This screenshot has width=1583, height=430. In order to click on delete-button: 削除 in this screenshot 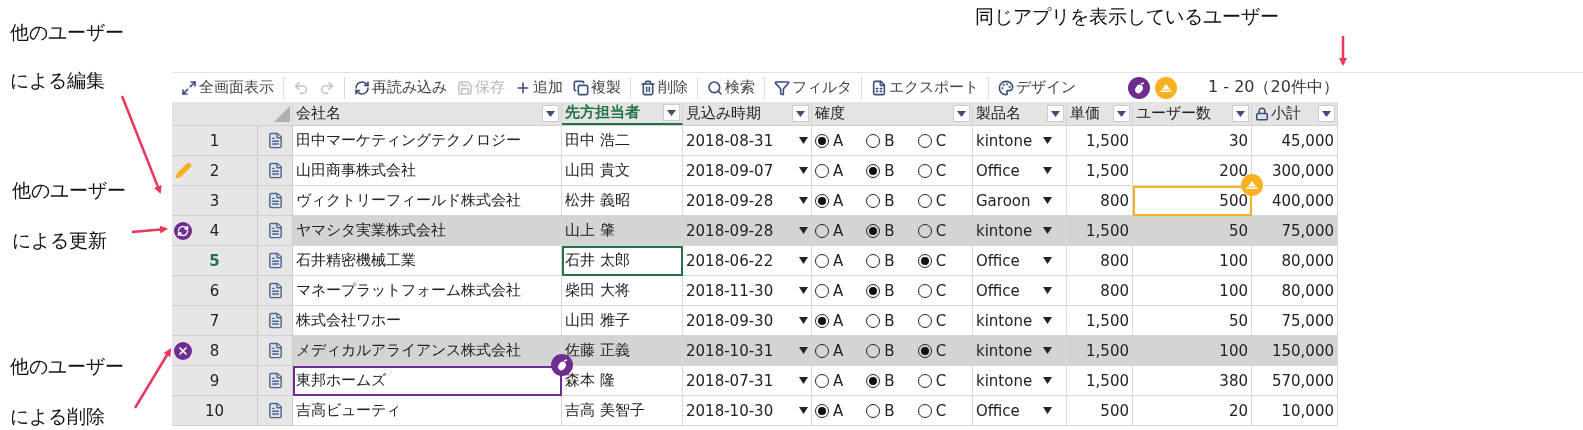, I will do `click(664, 87)`.